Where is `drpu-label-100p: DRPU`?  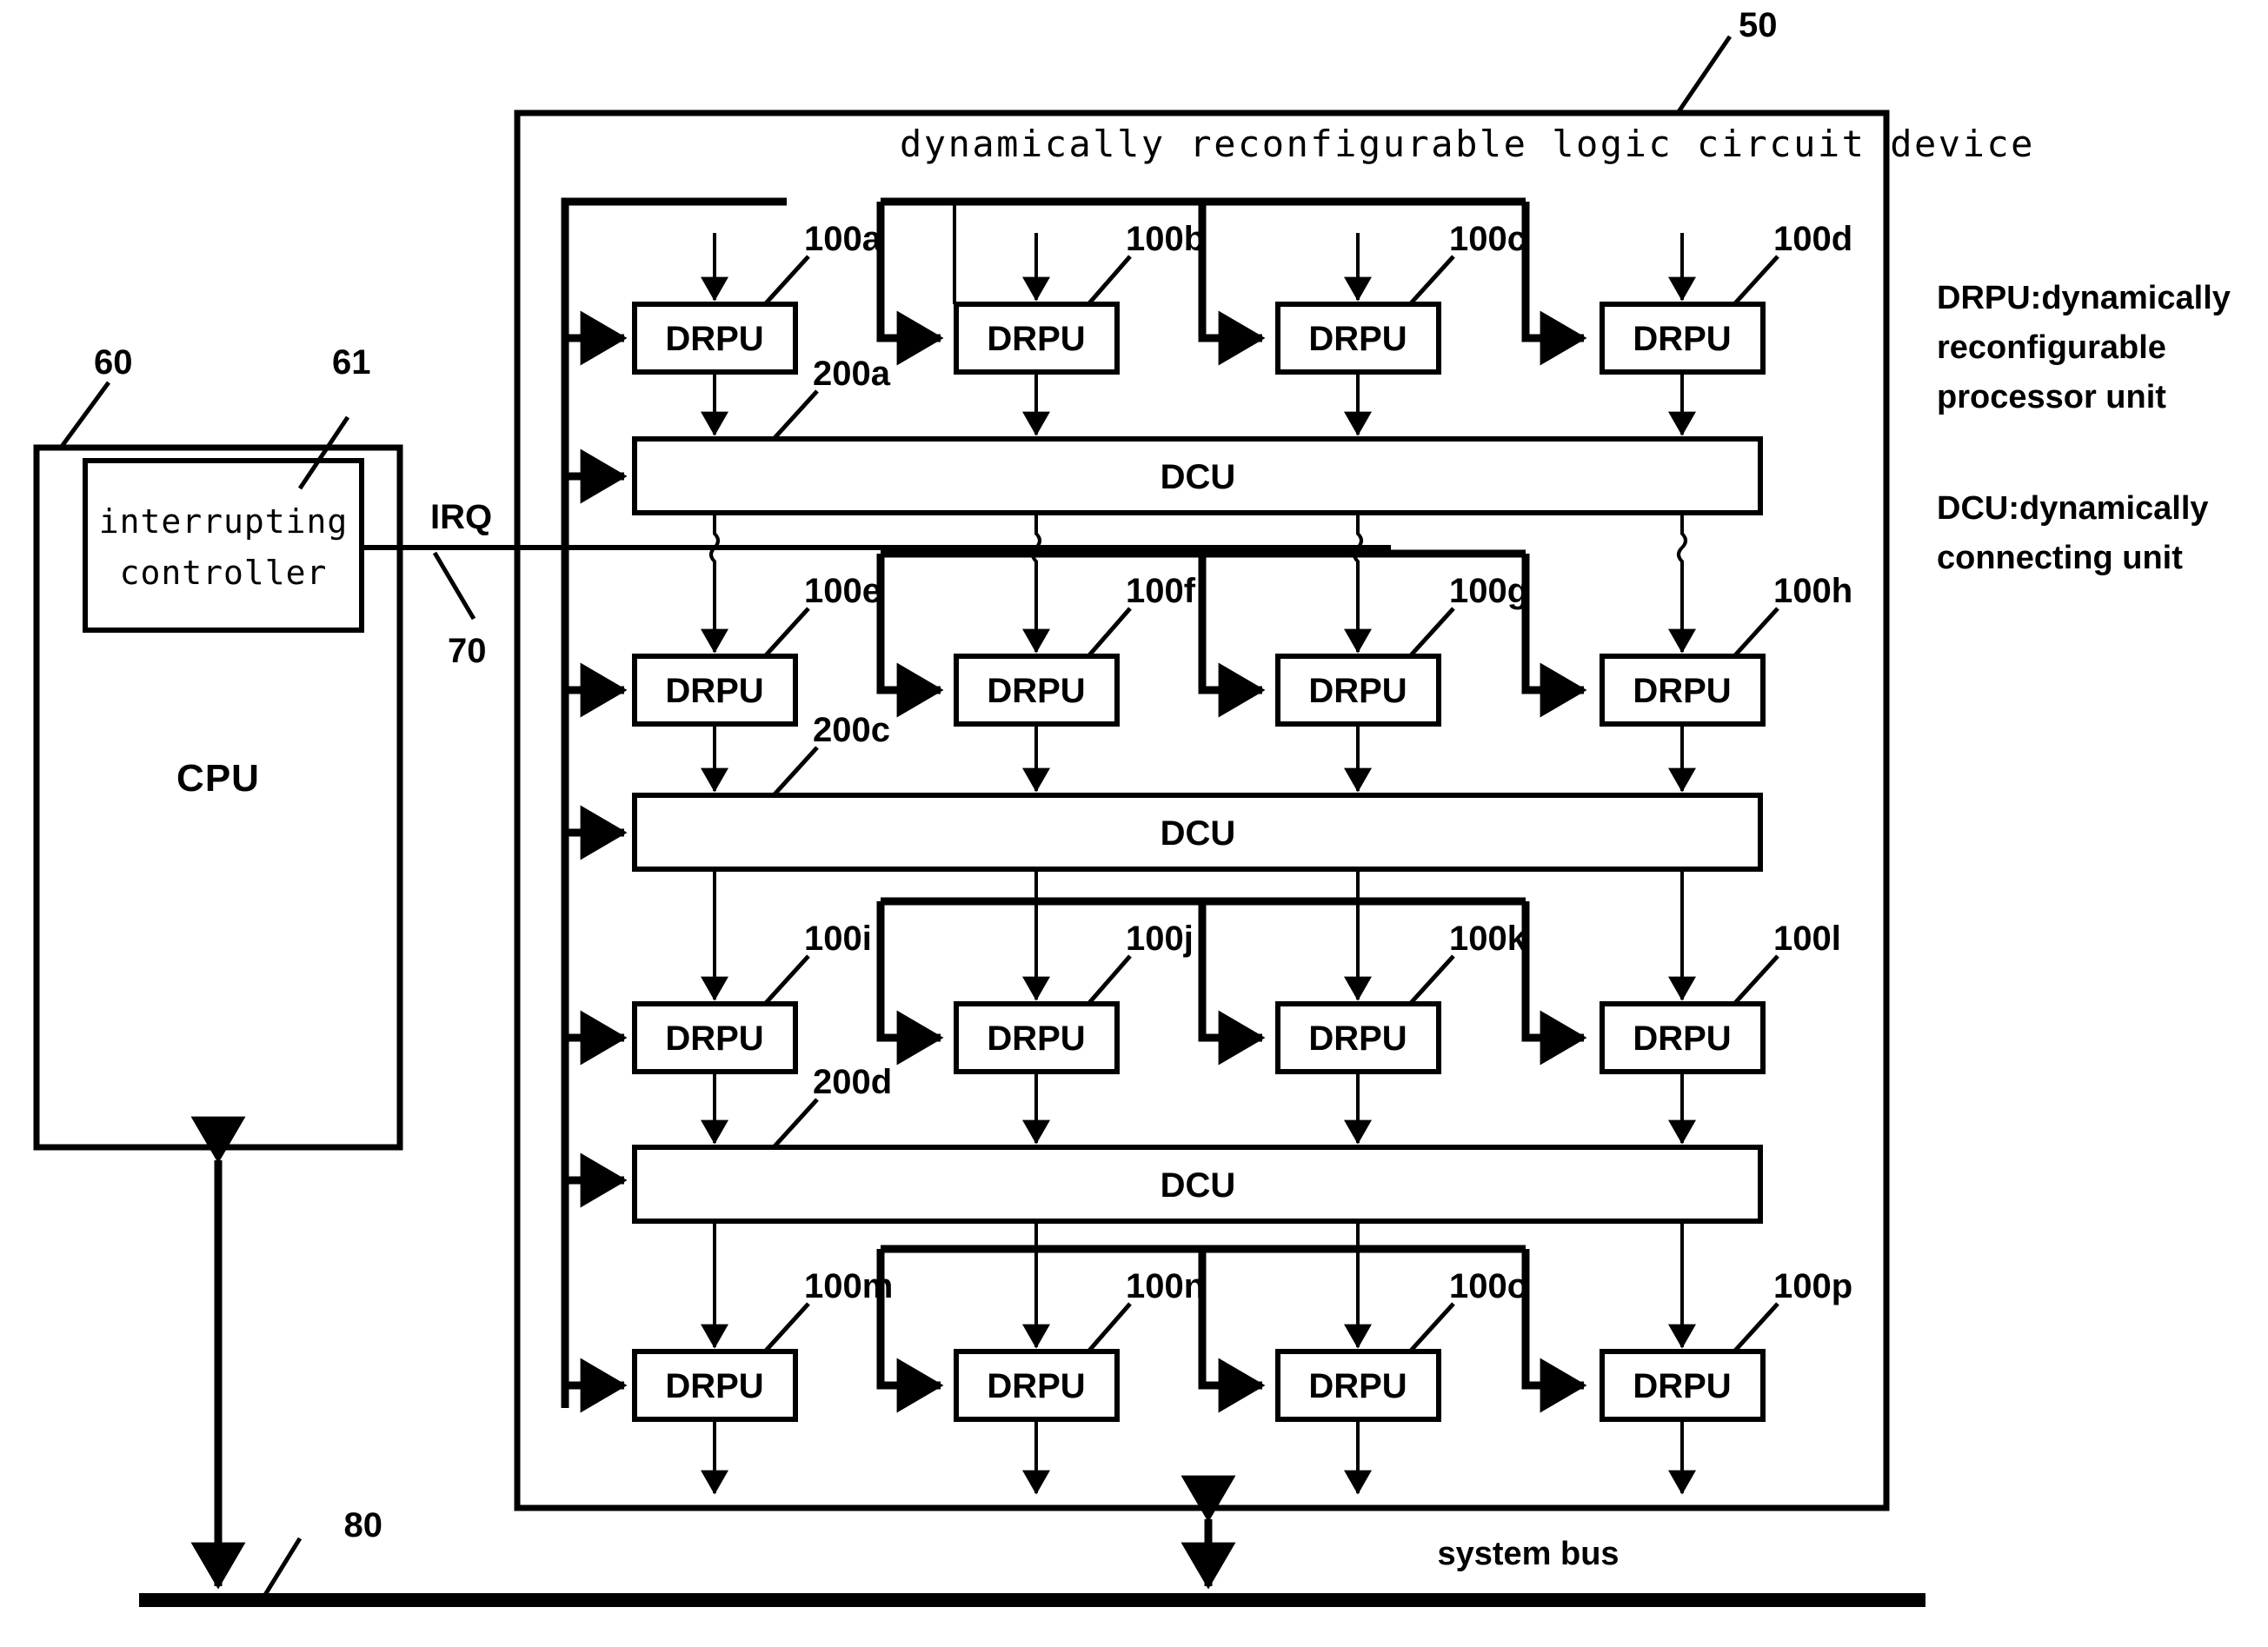 drpu-label-100p: DRPU is located at coordinates (1682, 1386).